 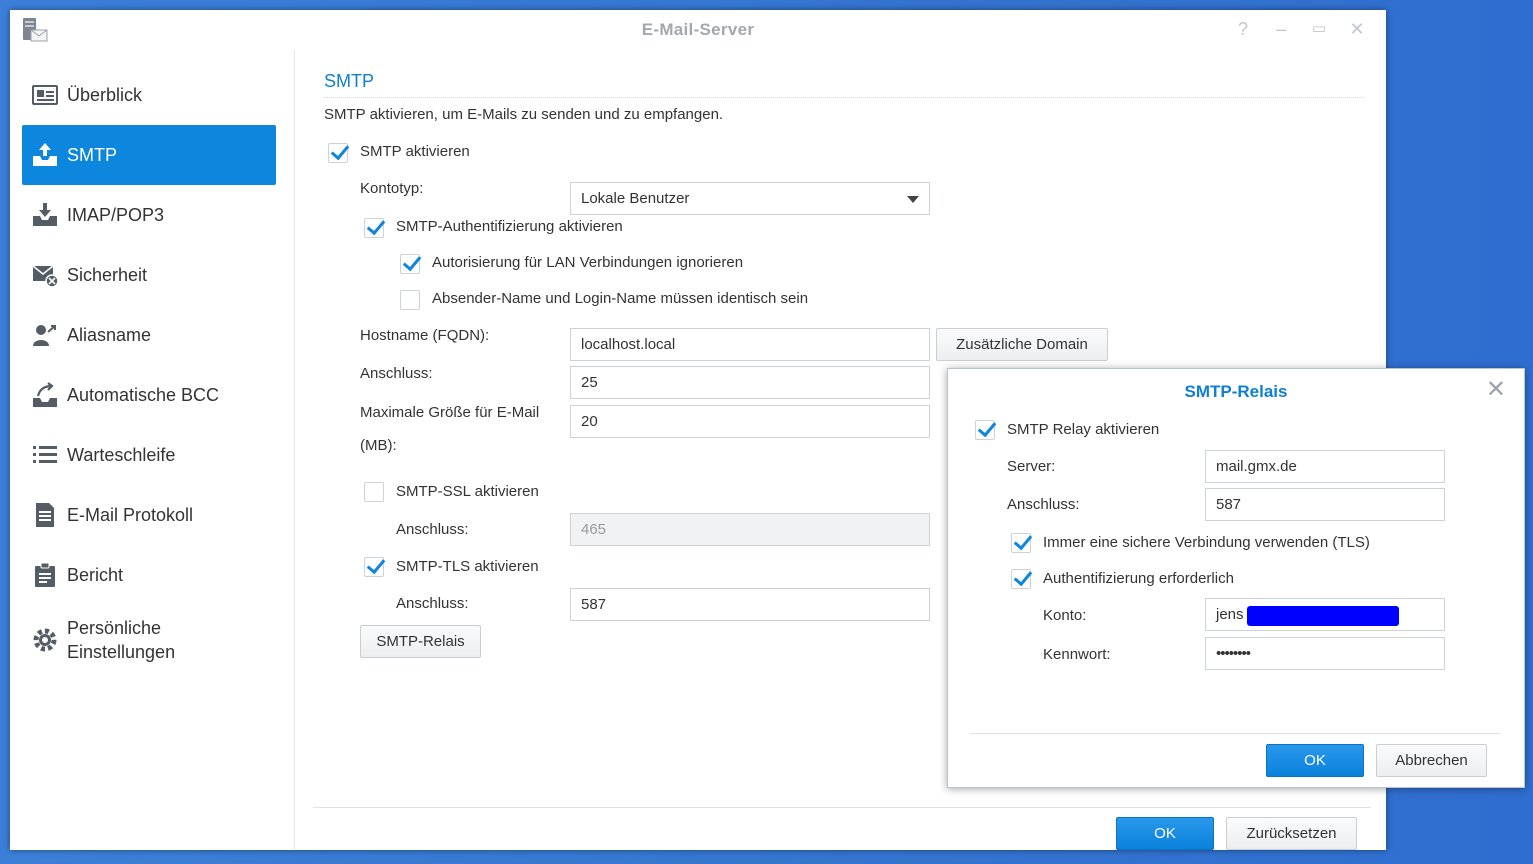 I want to click on sidebar-item-queue: Warteschleife, so click(x=149, y=455).